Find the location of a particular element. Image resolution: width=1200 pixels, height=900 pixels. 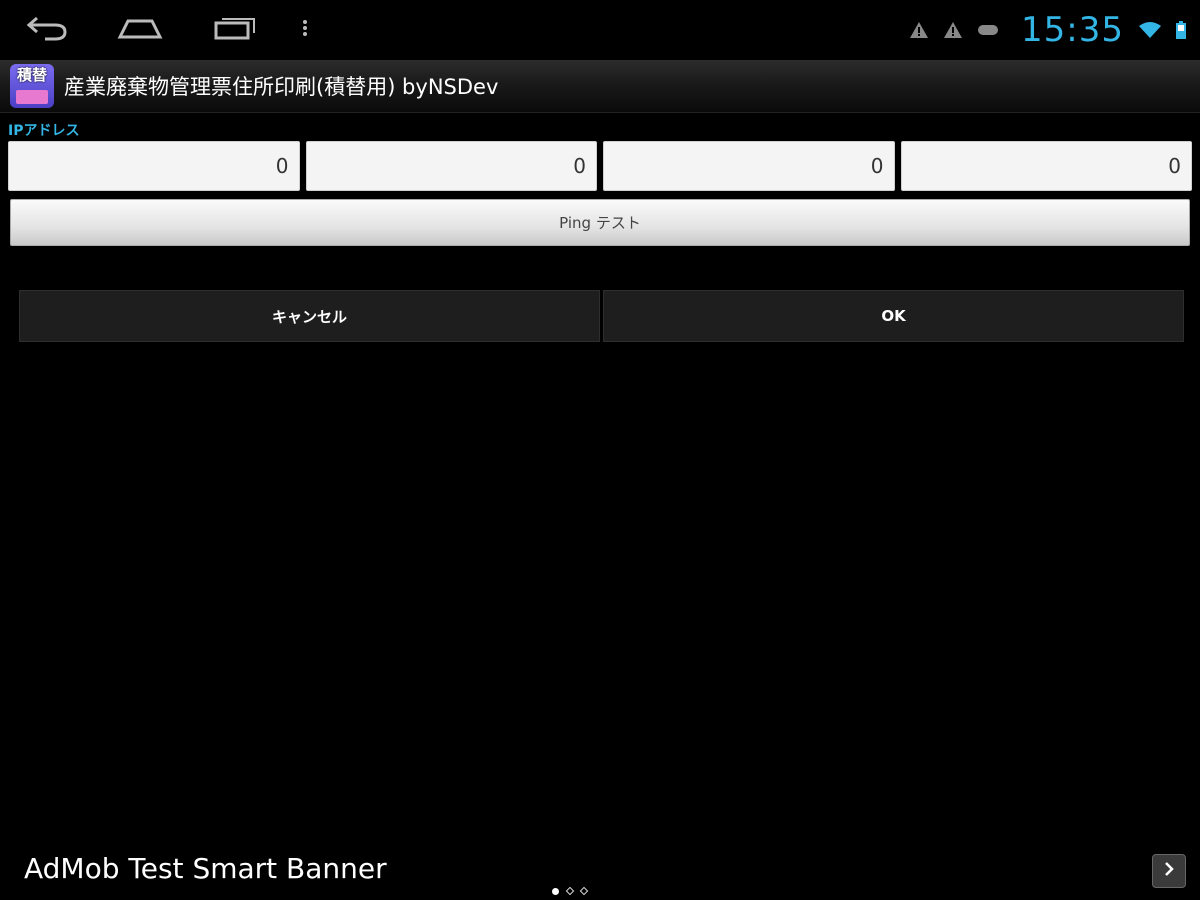

back-button is located at coordinates (47, 30).